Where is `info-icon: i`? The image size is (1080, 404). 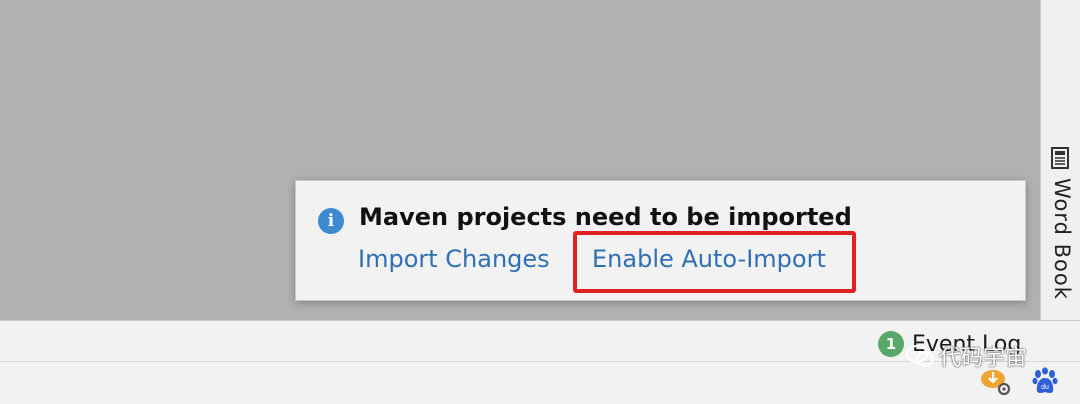 info-icon: i is located at coordinates (331, 221).